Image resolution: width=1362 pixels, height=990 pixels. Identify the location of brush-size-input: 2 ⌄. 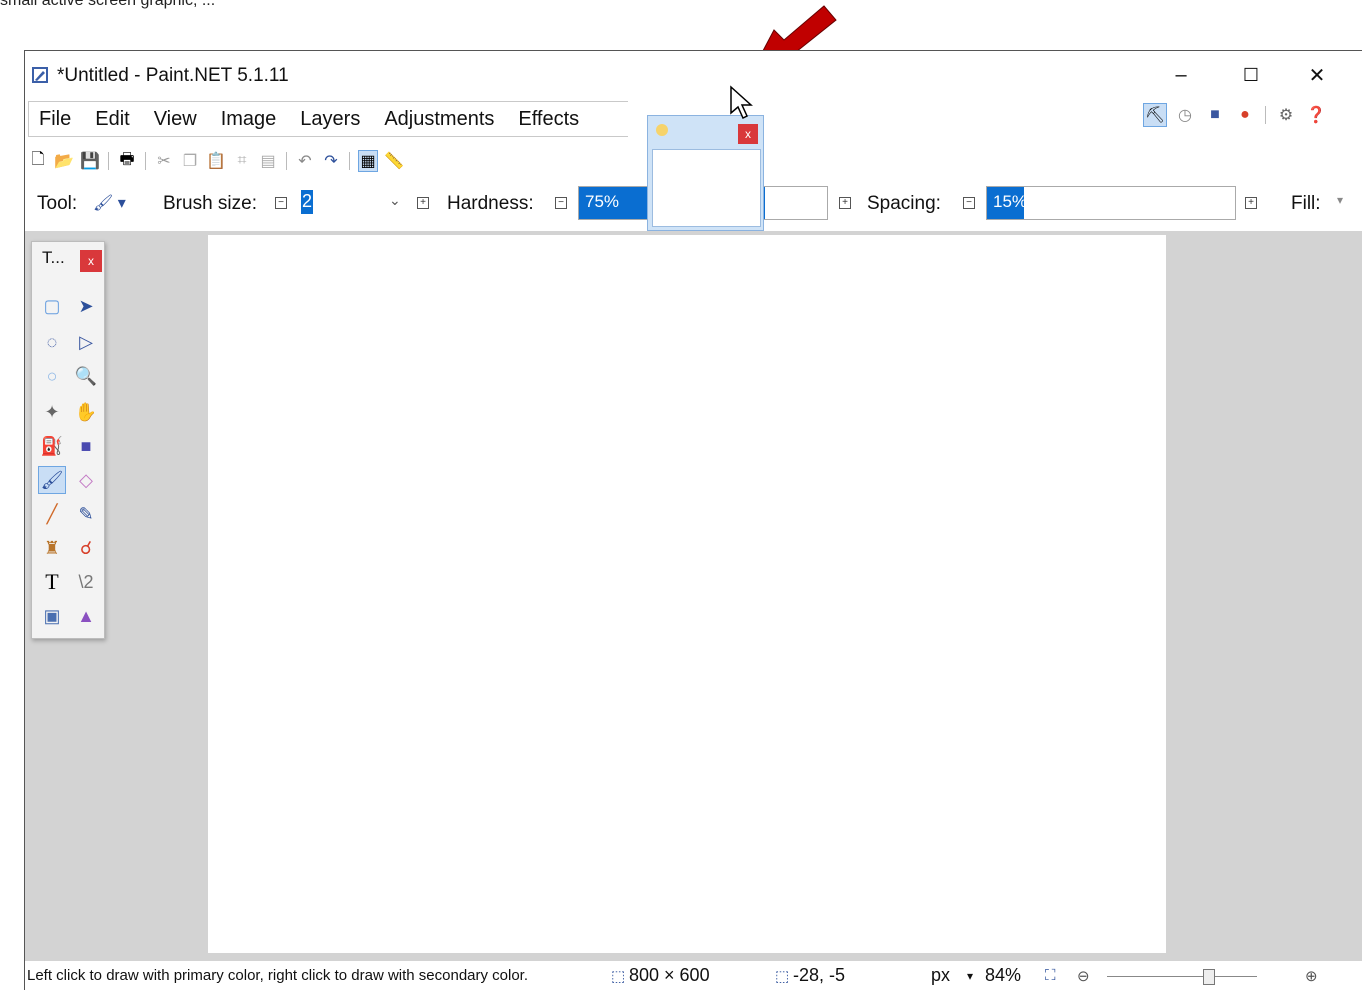
(354, 203).